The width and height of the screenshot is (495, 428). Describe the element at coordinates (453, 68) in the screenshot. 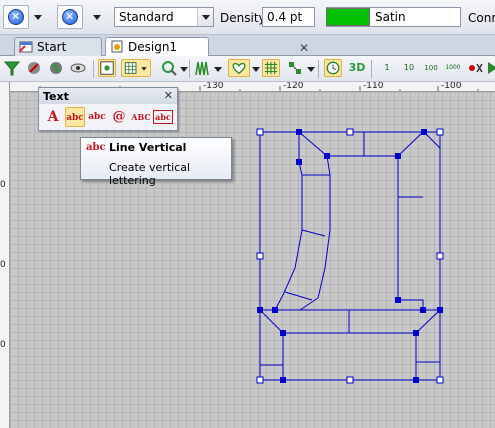

I see `step1000-icon: 1000` at that location.